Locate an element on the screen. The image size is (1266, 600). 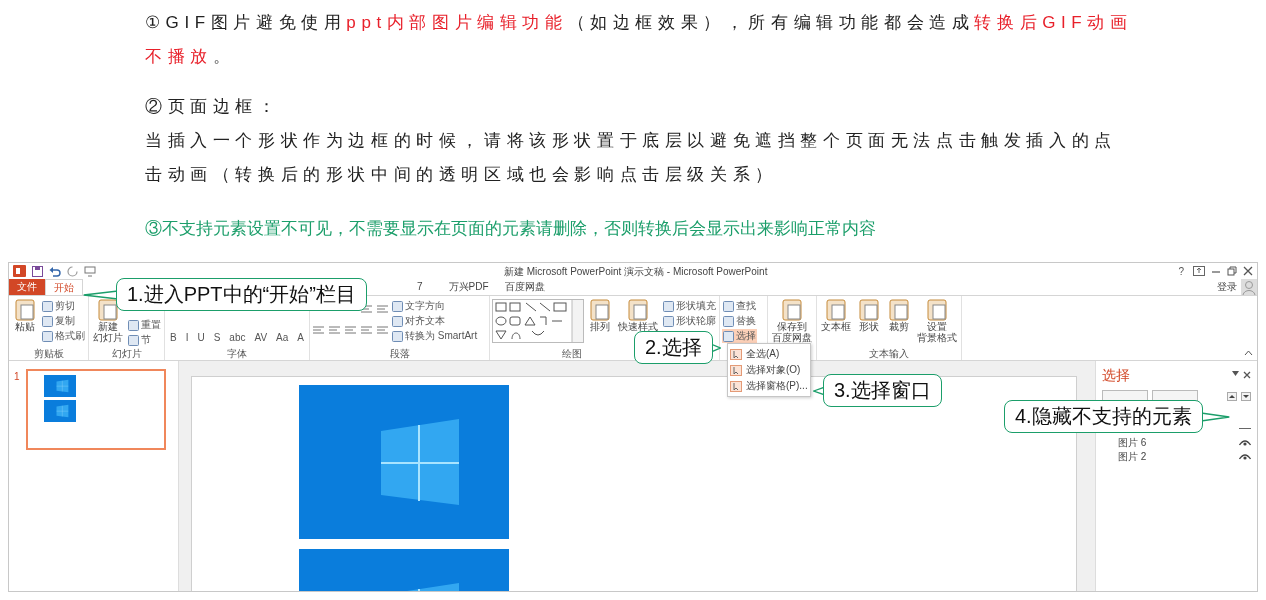
dropdown-icon is located at coordinates (1235, 374).